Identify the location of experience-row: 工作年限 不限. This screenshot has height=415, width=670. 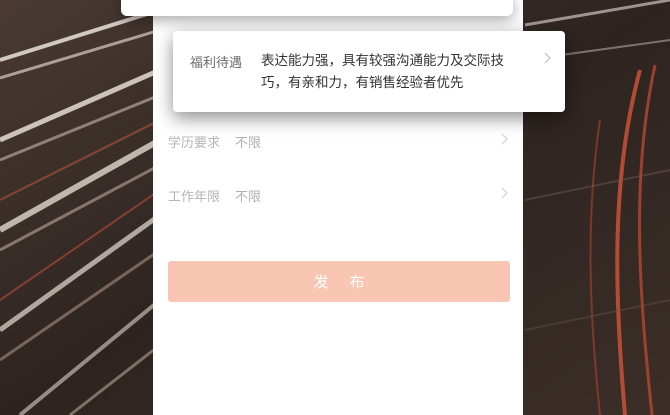
(338, 194).